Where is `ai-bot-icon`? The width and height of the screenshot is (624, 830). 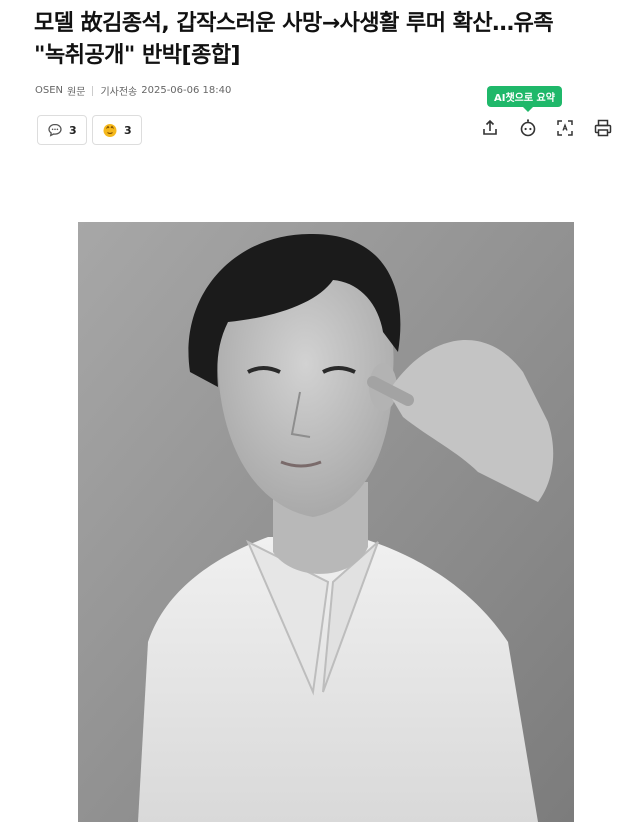
ai-bot-icon is located at coordinates (528, 130).